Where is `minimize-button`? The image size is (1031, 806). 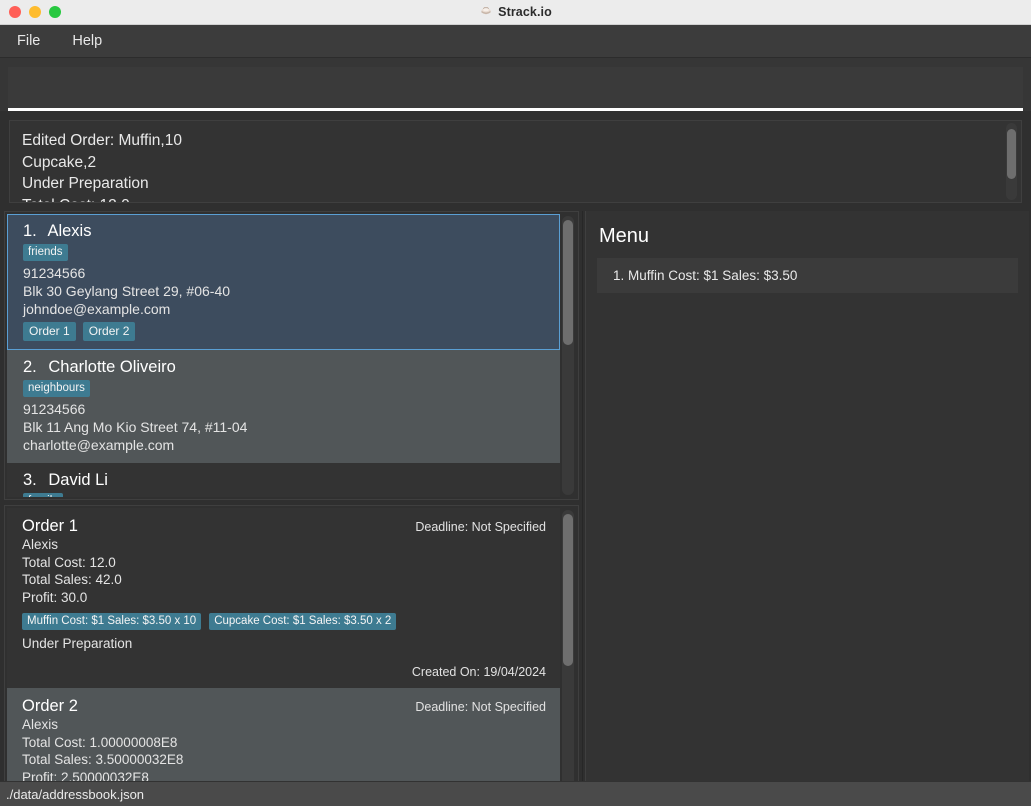
minimize-button is located at coordinates (35, 12).